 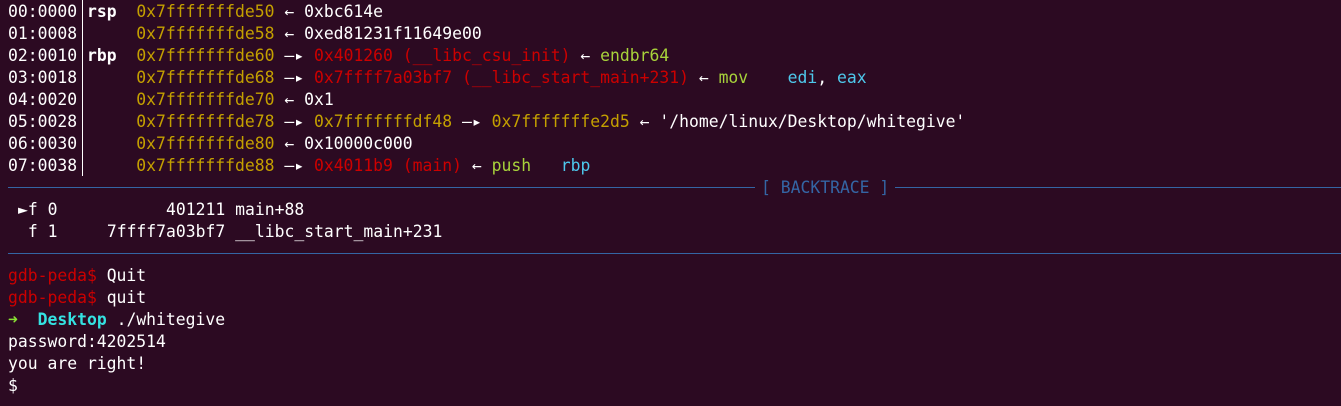 I want to click on console-separator, so click(x=674, y=253).